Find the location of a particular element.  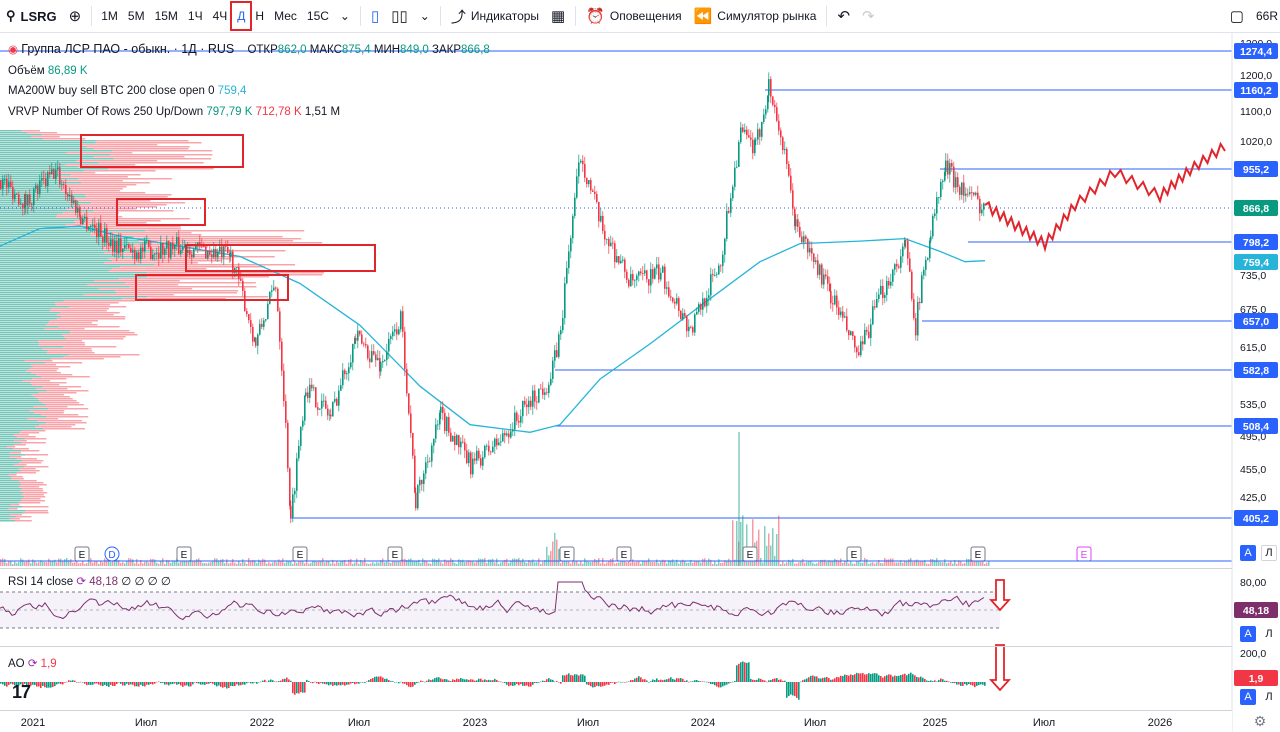

chart-style-bars-button: ▯ is located at coordinates (375, 16).